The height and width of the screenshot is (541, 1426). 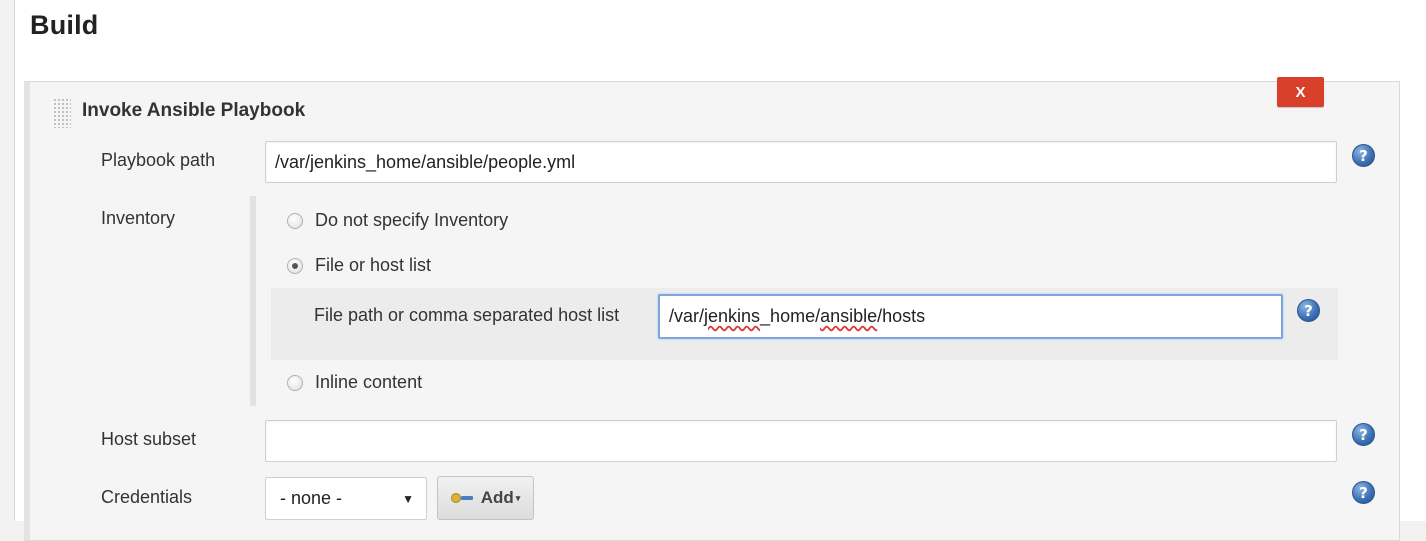 What do you see at coordinates (311, 498) in the screenshot?
I see `credentials-selected-value: - none -` at bounding box center [311, 498].